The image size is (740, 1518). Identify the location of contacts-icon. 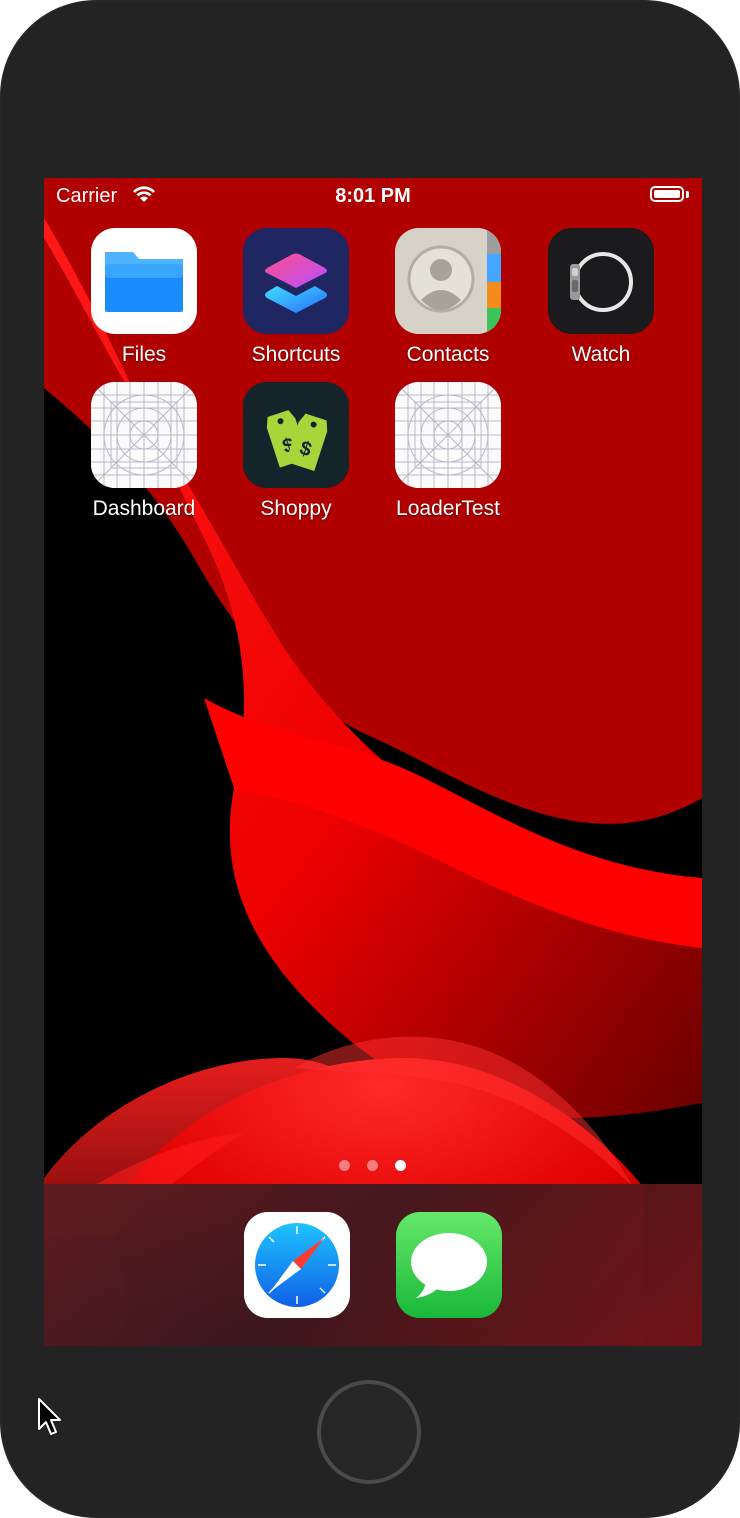
(448, 281).